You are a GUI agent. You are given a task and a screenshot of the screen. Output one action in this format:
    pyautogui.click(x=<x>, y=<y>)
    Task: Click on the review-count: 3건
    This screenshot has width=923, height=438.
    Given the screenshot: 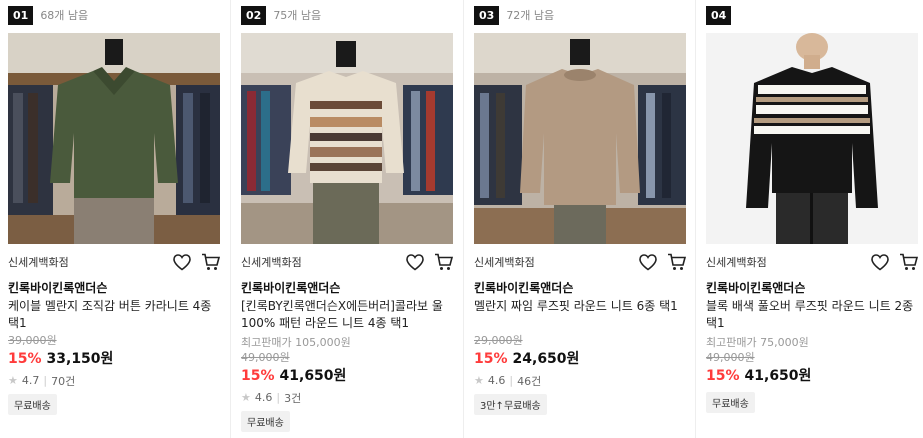 What is the action you would take?
    pyautogui.click(x=293, y=398)
    